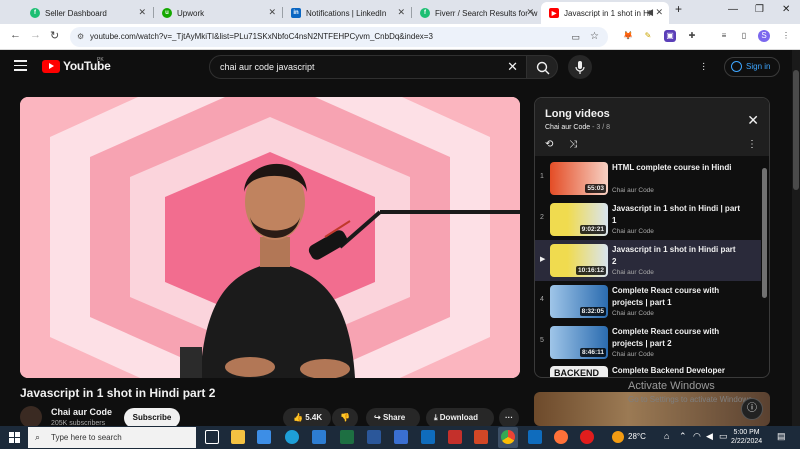 This screenshot has height=449, width=800. Describe the element at coordinates (744, 36) in the screenshot. I see `side-panel-icon: ▯` at that location.